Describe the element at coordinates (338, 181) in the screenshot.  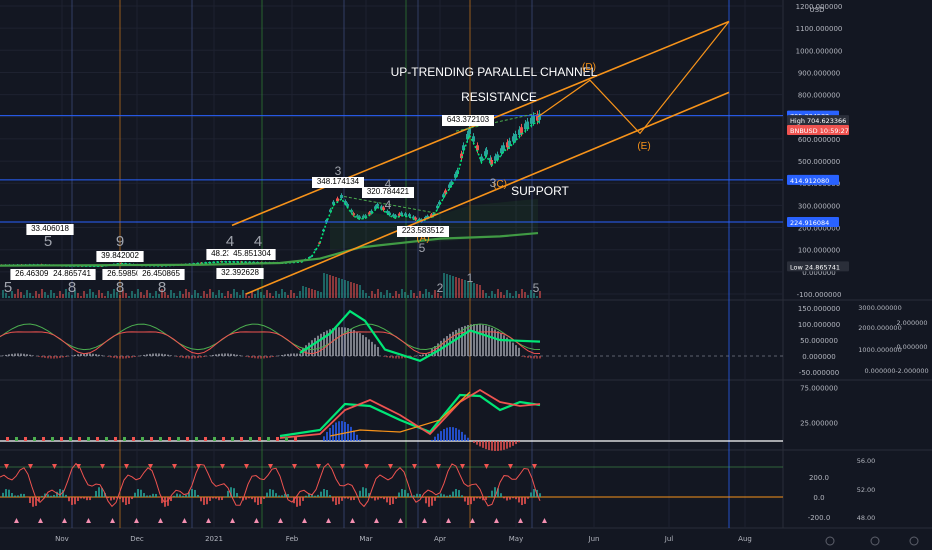
I see `price-point-label: 348.174134` at that location.